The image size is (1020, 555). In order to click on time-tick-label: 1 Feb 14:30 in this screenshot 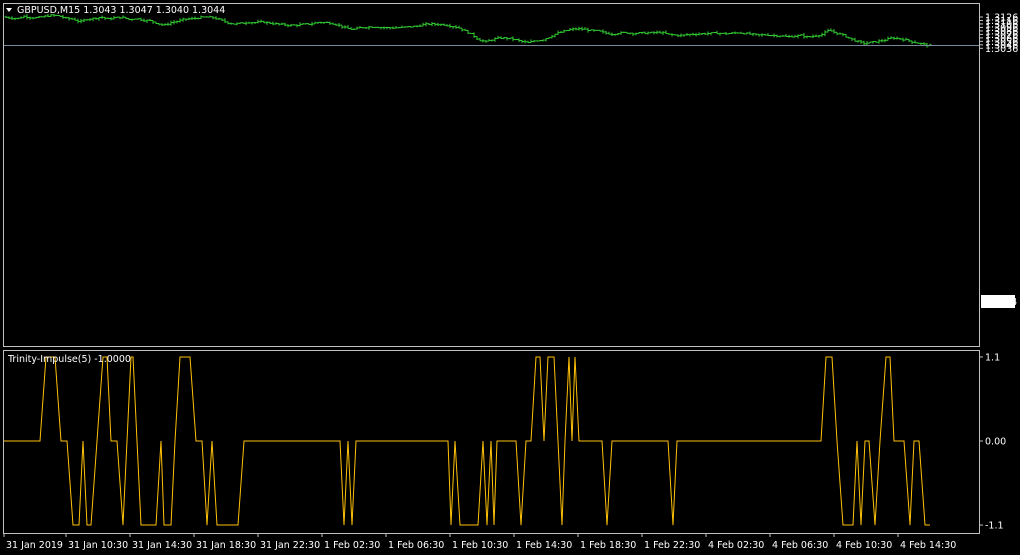, I will do `click(544, 545)`.